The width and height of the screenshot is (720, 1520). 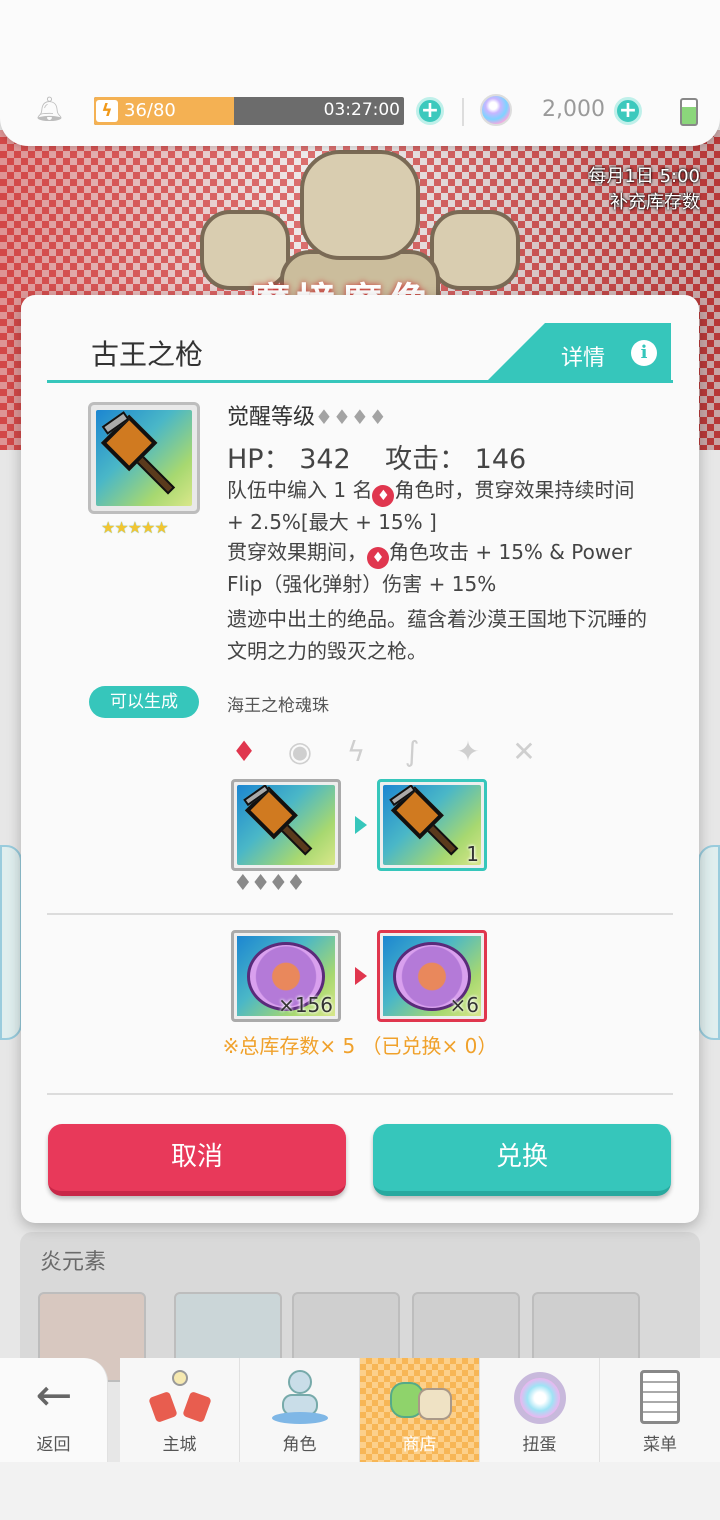 I want to click on back-arrow-icon: ←, so click(x=54, y=1395).